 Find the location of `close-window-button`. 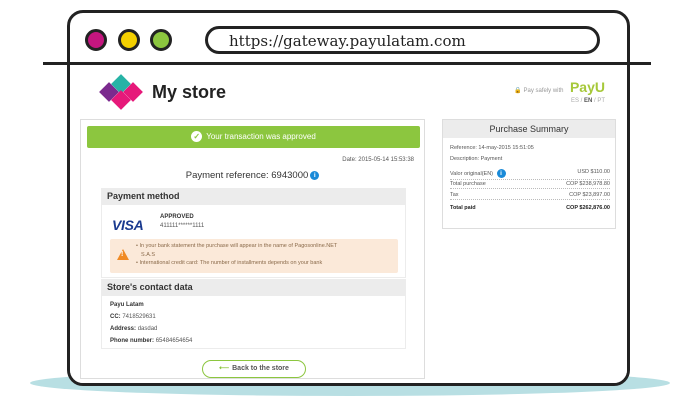

close-window-button is located at coordinates (96, 40).